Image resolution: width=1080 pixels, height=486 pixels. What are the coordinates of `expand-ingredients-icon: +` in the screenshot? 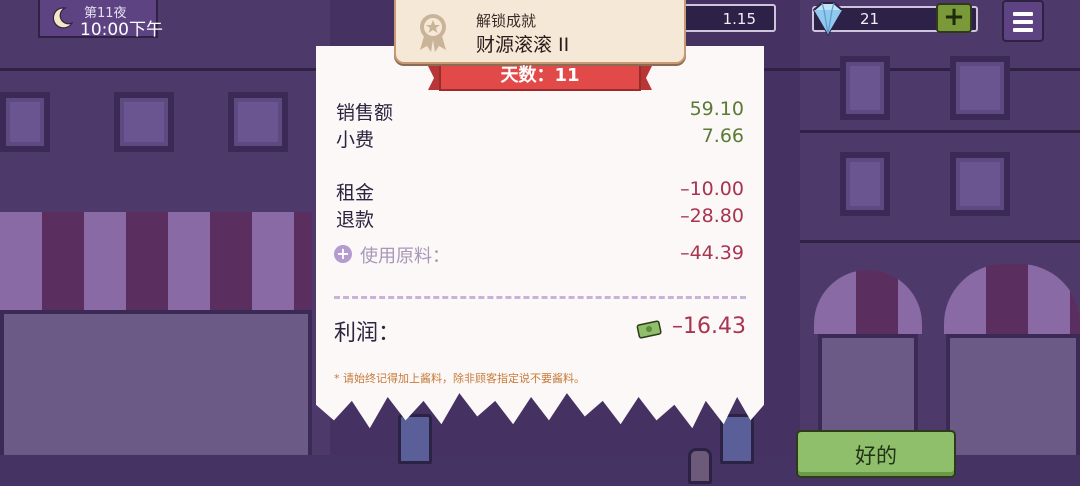 It's located at (343, 254).